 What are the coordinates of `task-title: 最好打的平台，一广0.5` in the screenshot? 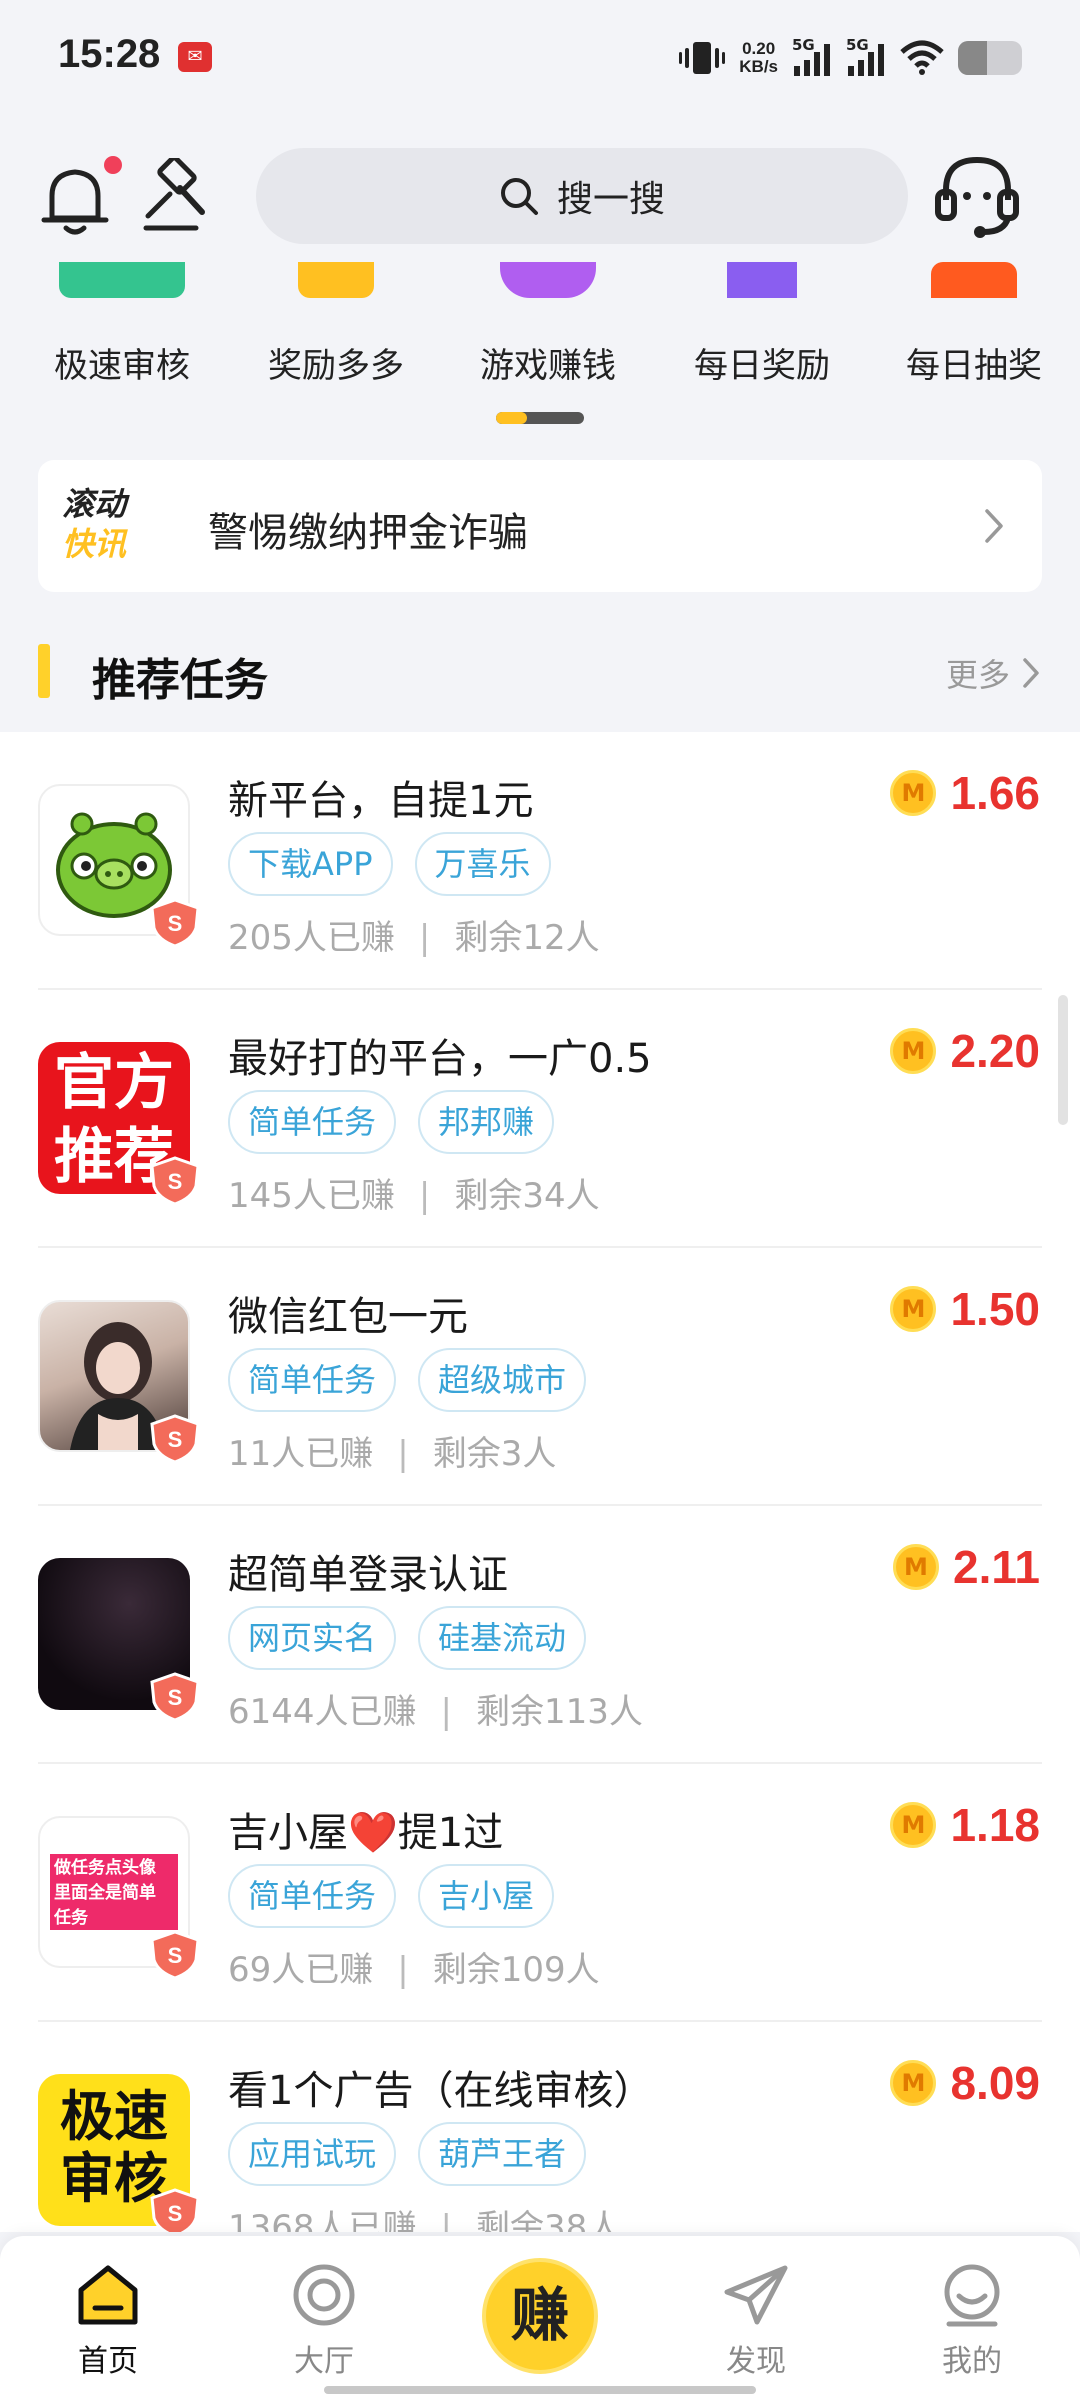 It's located at (440, 1059).